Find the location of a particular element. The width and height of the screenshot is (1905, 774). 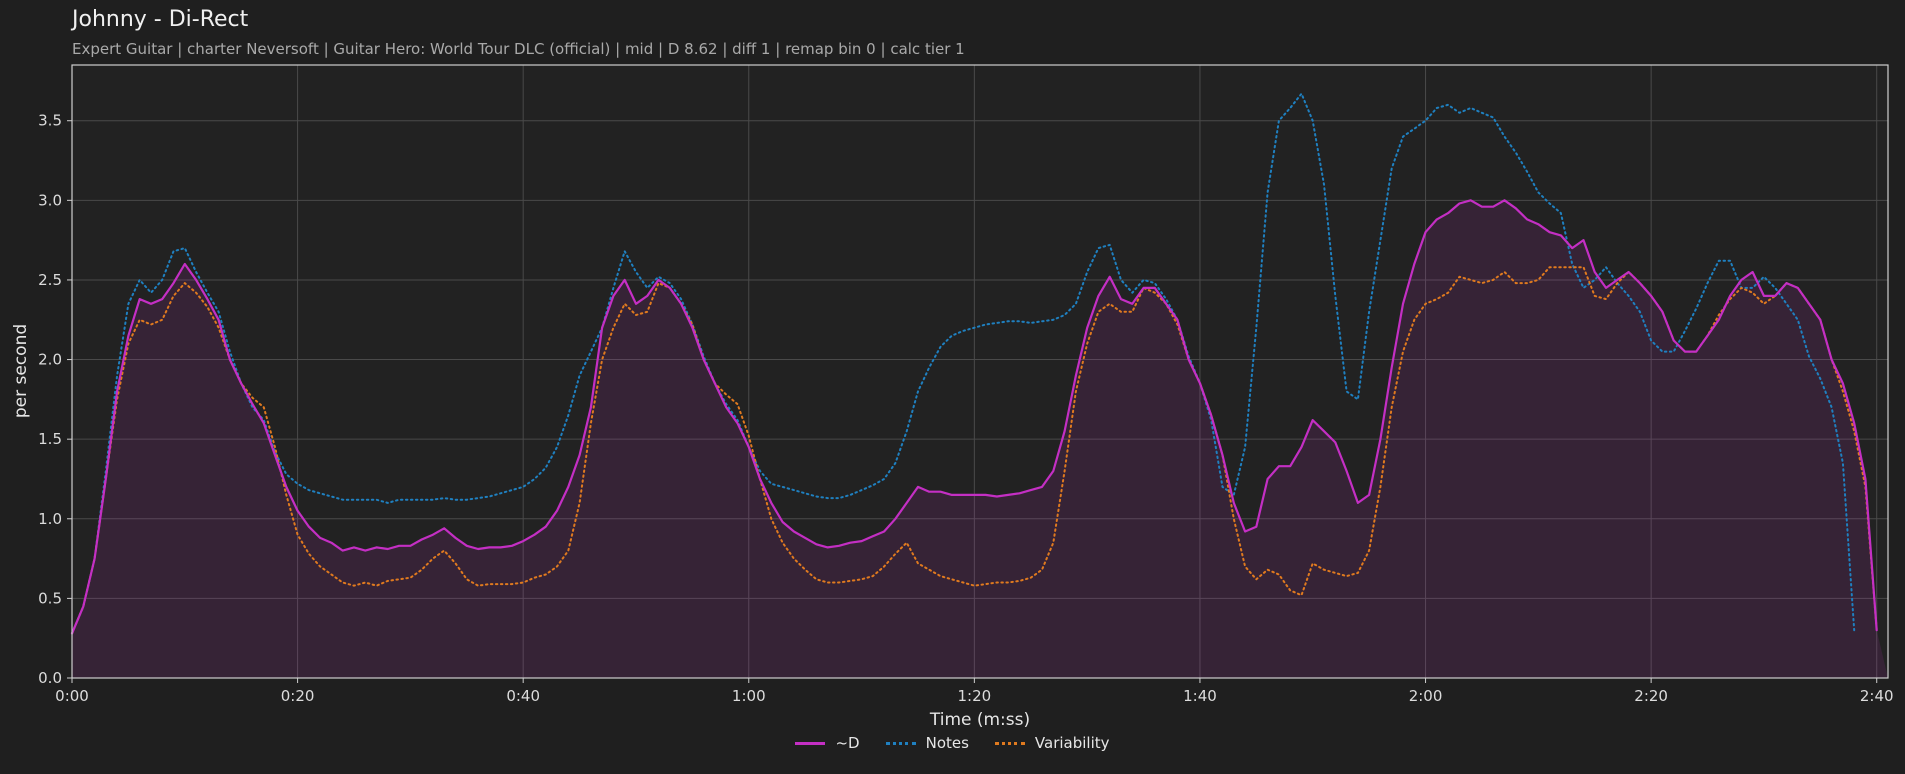

legend-swatch-notes is located at coordinates (900, 743).